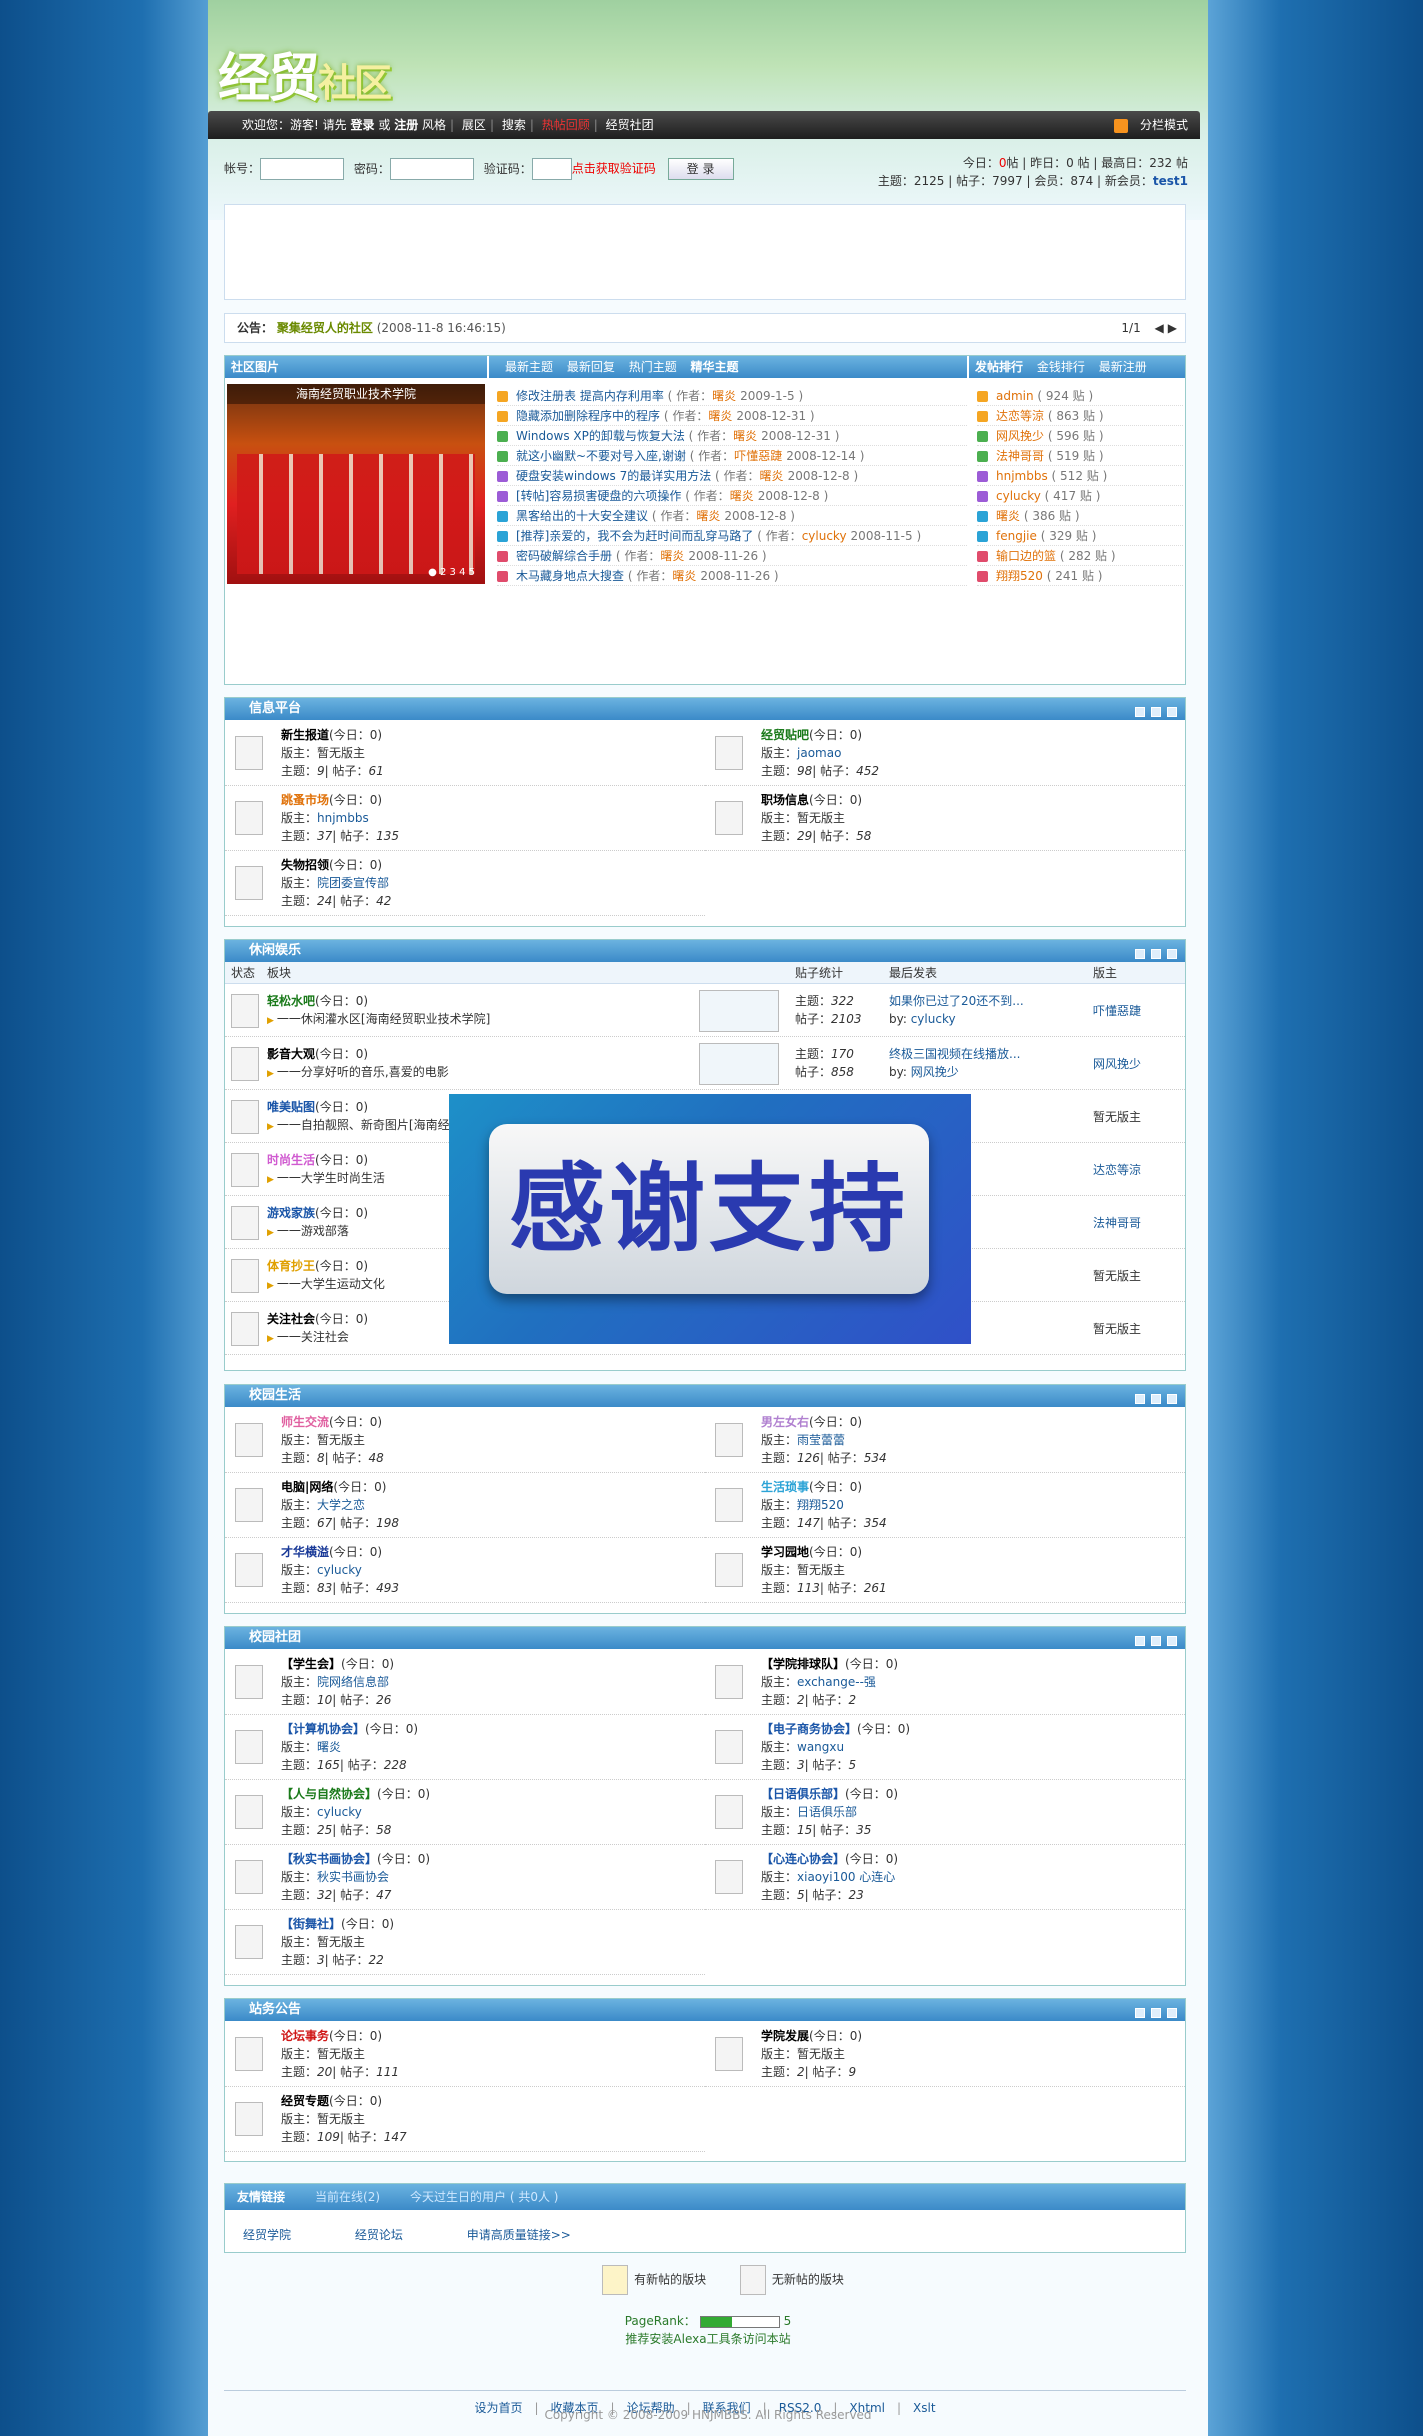 The image size is (1423, 2436). Describe the element at coordinates (465, 2055) in the screenshot. I see `forum-item: 论坛事务(今日：0) 版主：暂无版主 主题：20| 帖子：111` at that location.